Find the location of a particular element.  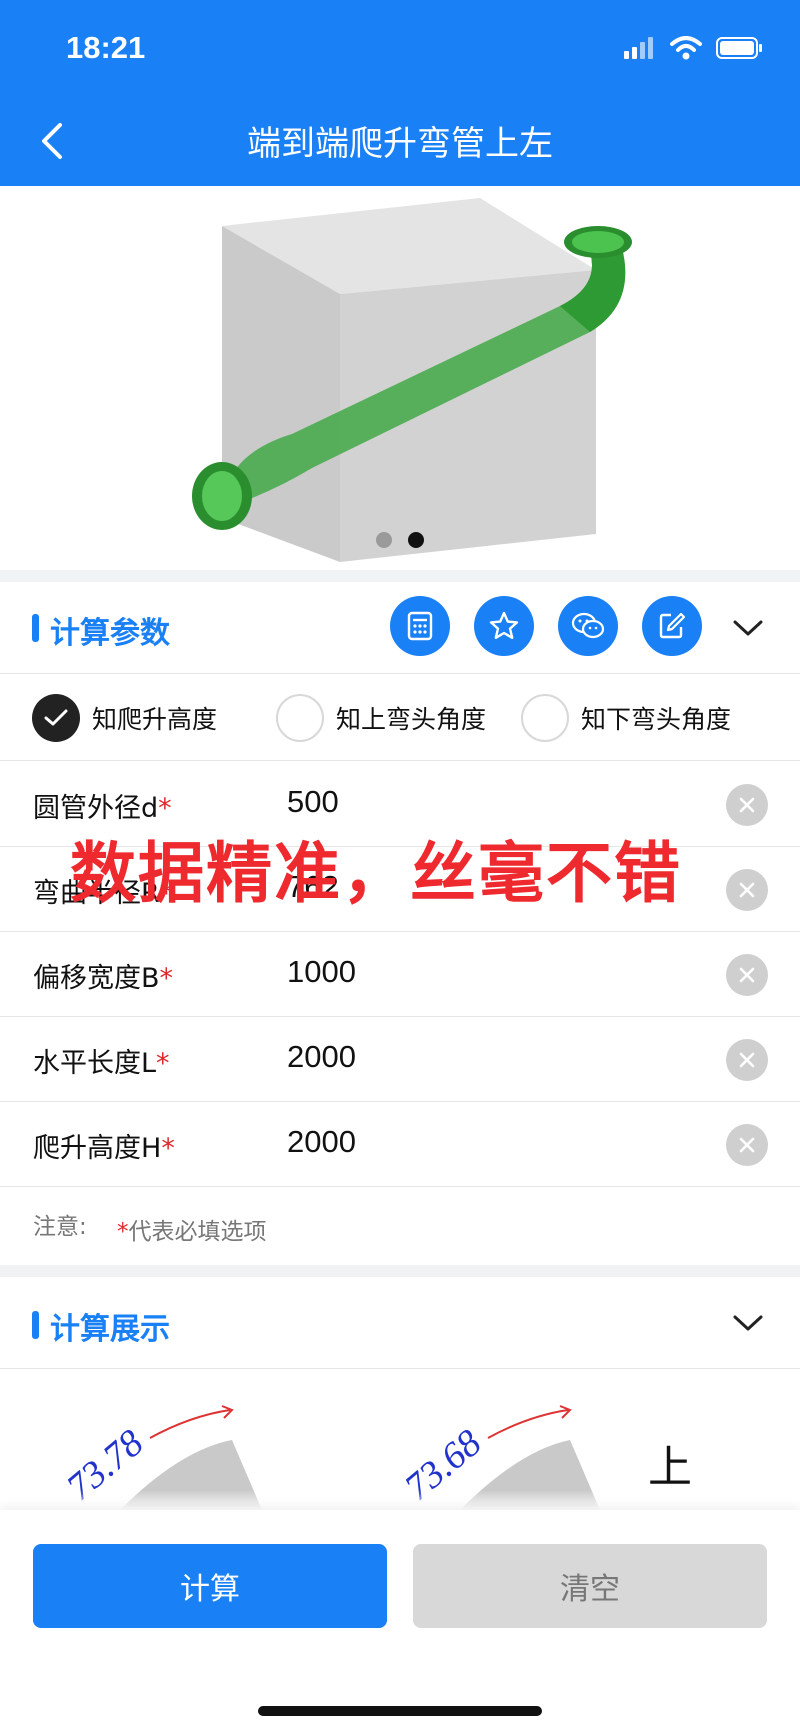

preview-fade is located at coordinates (400, 1500).